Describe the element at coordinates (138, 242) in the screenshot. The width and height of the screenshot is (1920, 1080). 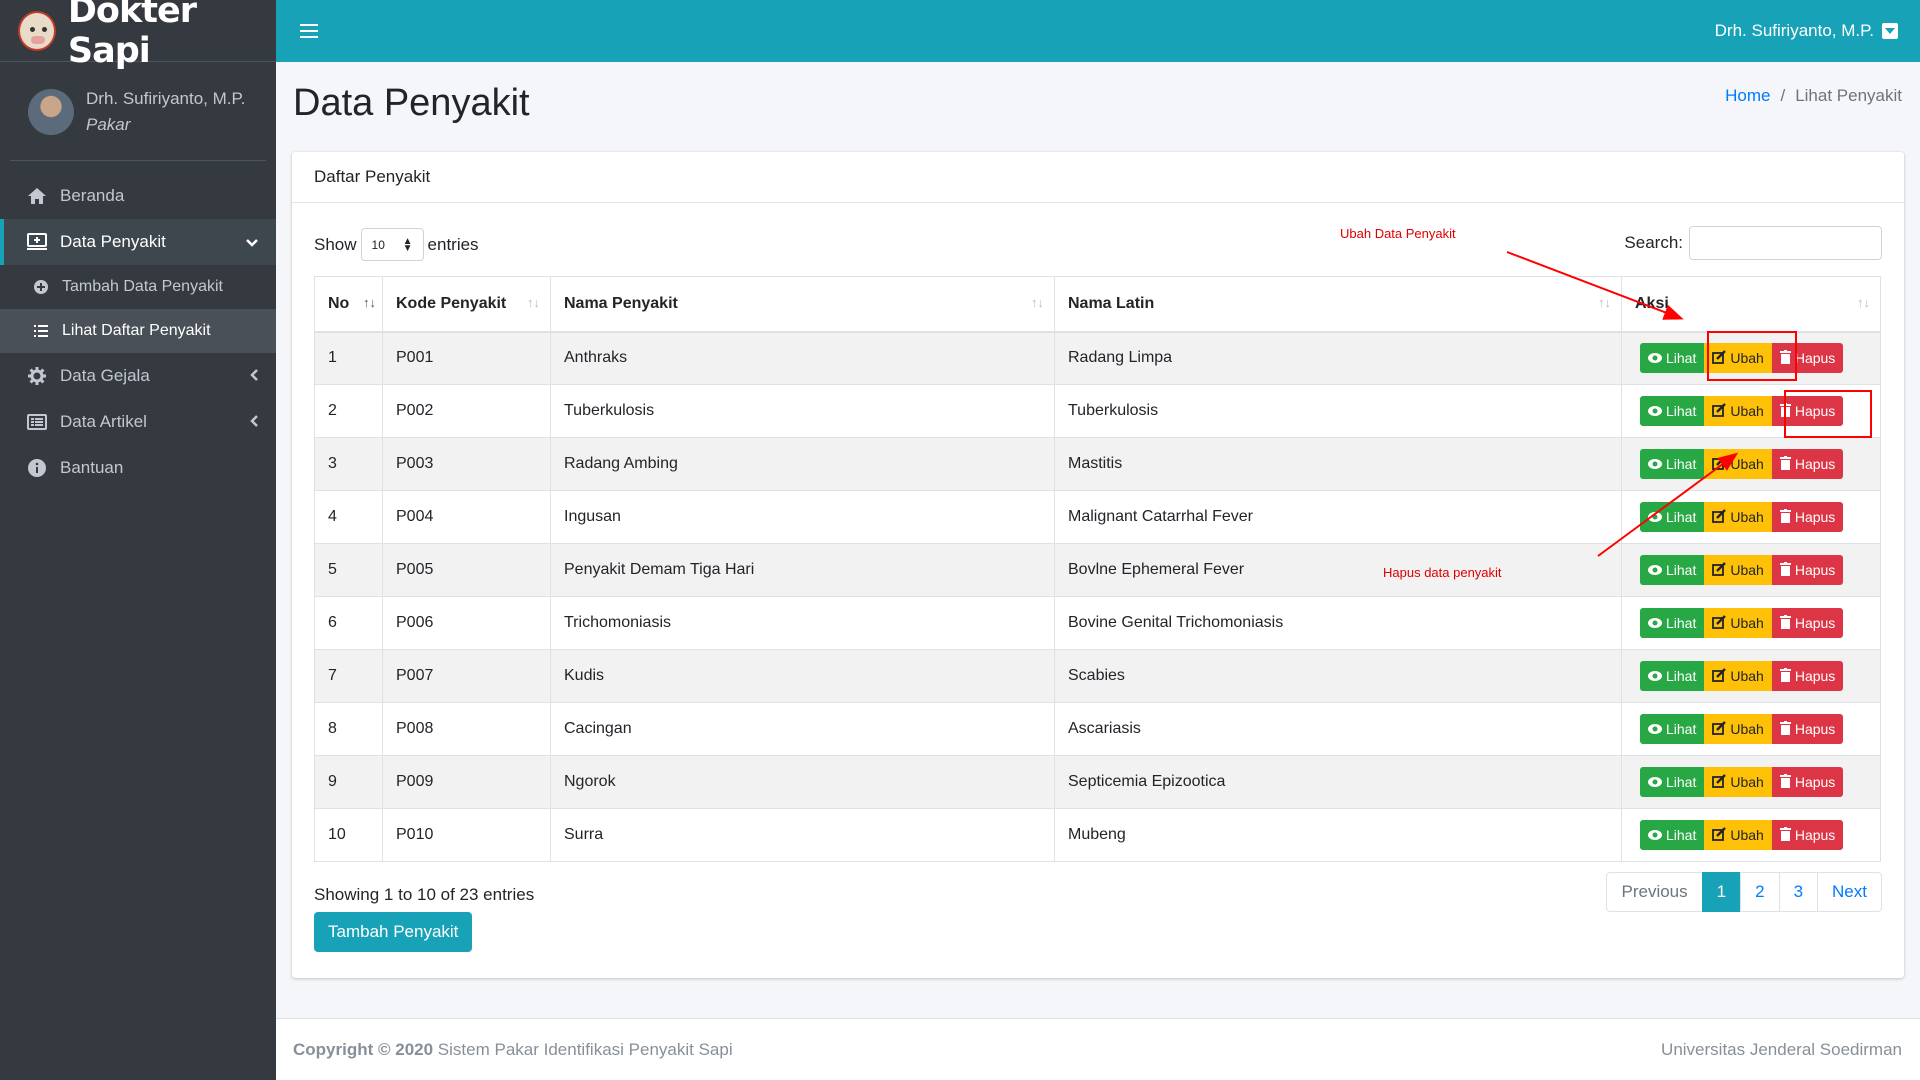
I see `sidebar-item-data-penyakit: Data Penyakit` at that location.